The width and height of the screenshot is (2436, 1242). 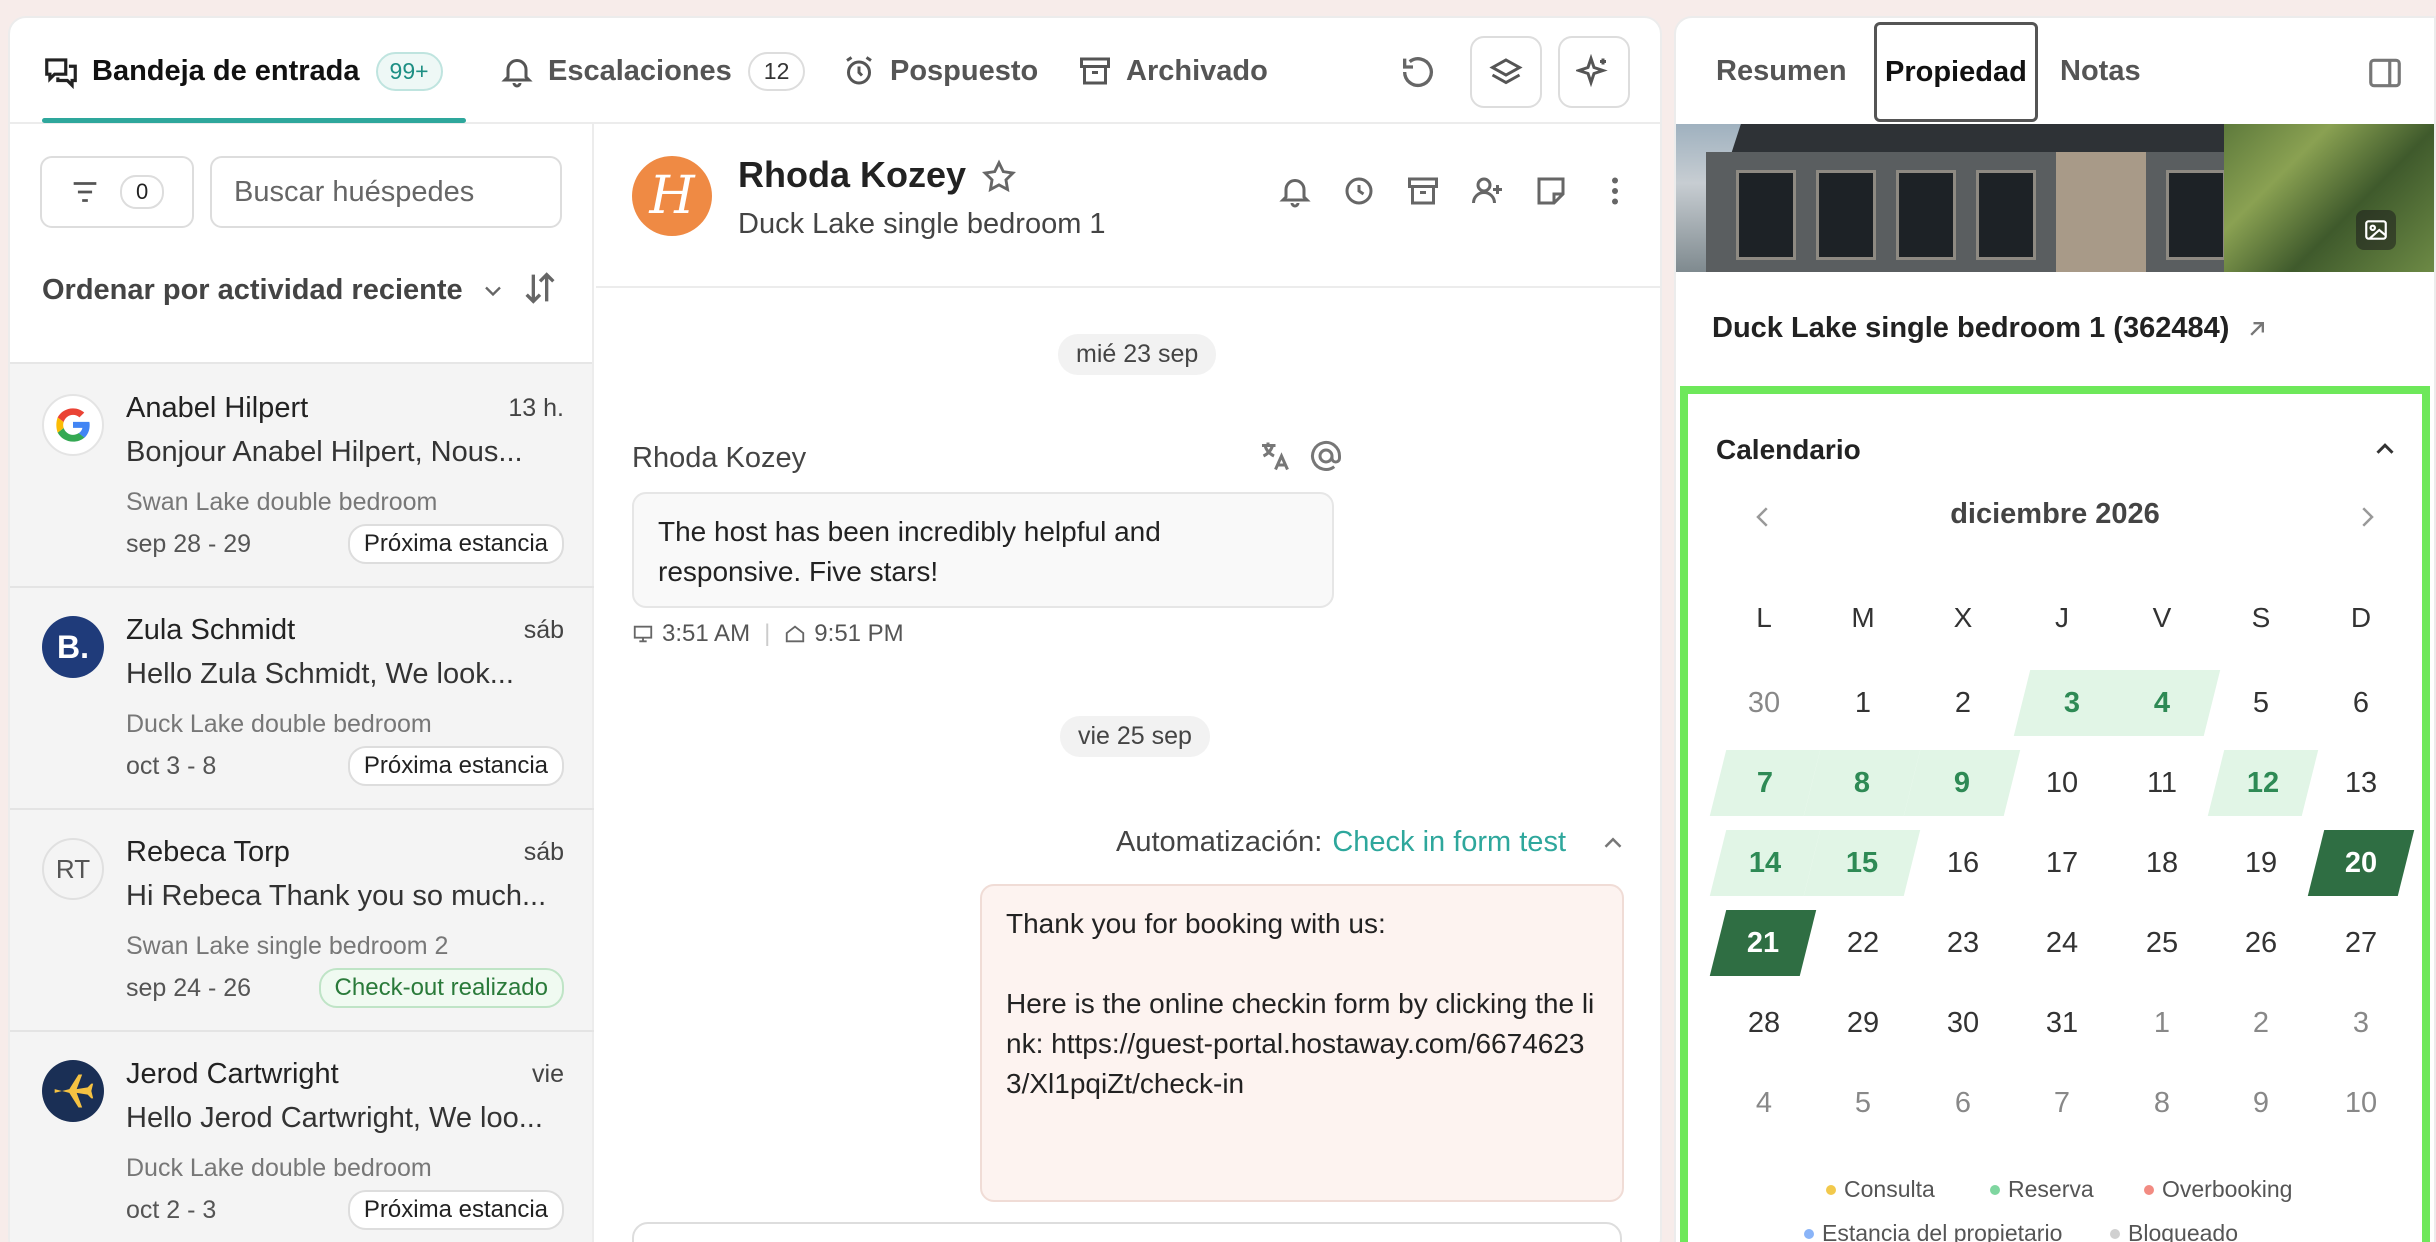 I want to click on tab-notes: Notas, so click(x=2100, y=71).